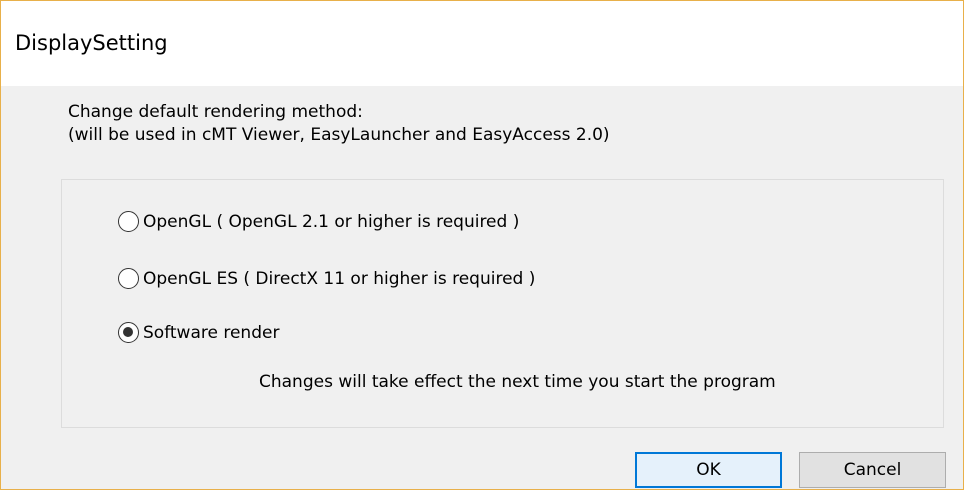 The image size is (964, 490). What do you see at coordinates (211, 333) in the screenshot?
I see `radio-software-render-label: Software render` at bounding box center [211, 333].